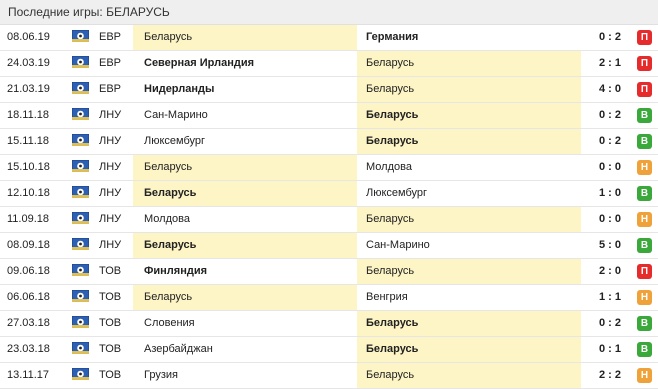 This screenshot has height=389, width=658. Describe the element at coordinates (601, 63) in the screenshot. I see `match-score: 2 : 1` at that location.